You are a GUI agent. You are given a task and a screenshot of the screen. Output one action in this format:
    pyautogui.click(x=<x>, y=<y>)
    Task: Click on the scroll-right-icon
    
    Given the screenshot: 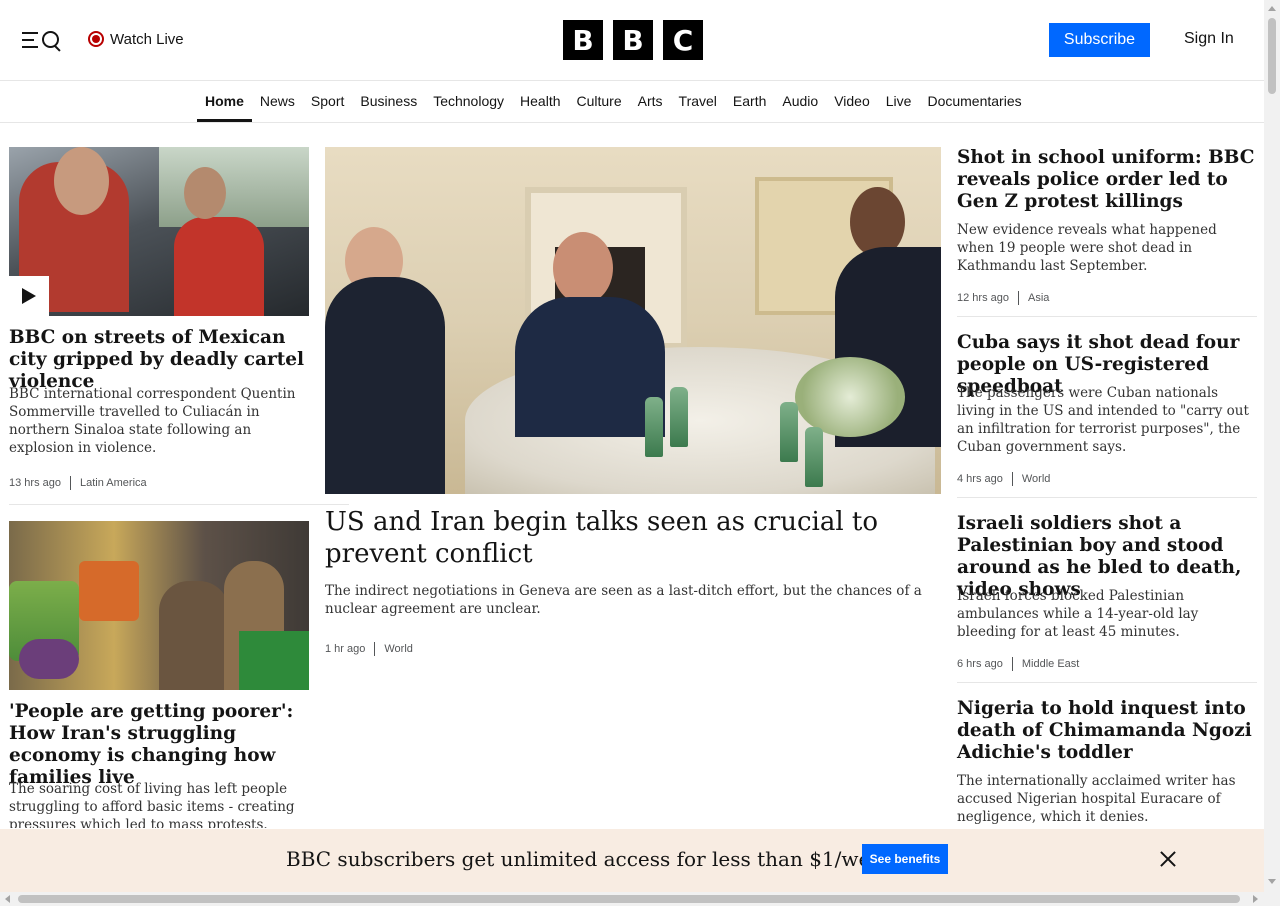 What is the action you would take?
    pyautogui.click(x=1255, y=899)
    